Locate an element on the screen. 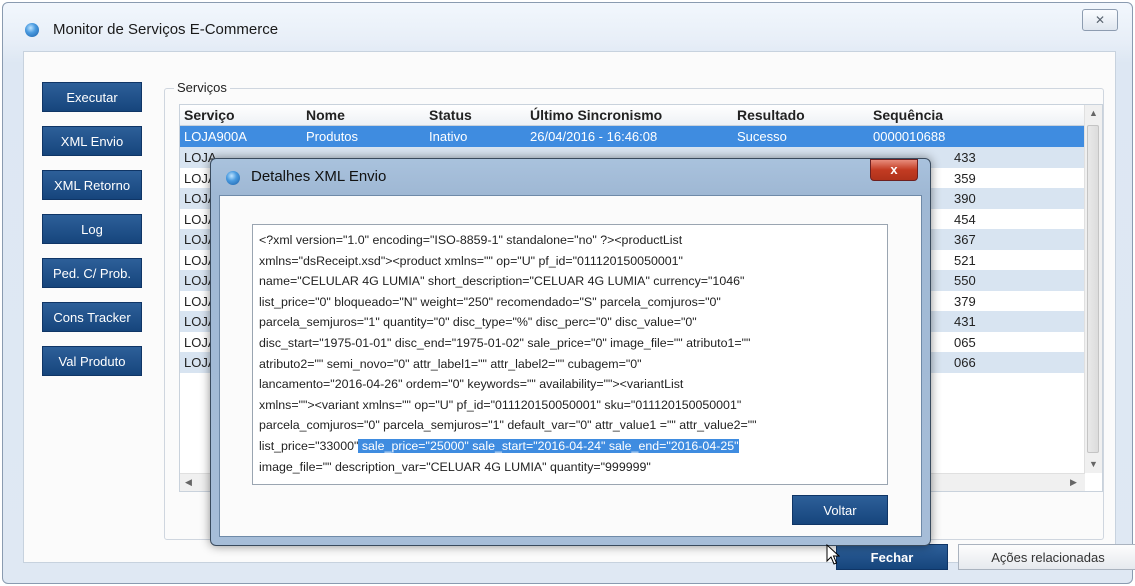  title-bar: Monitor de Serviços E-Commerce ✕ is located at coordinates (567, 28).